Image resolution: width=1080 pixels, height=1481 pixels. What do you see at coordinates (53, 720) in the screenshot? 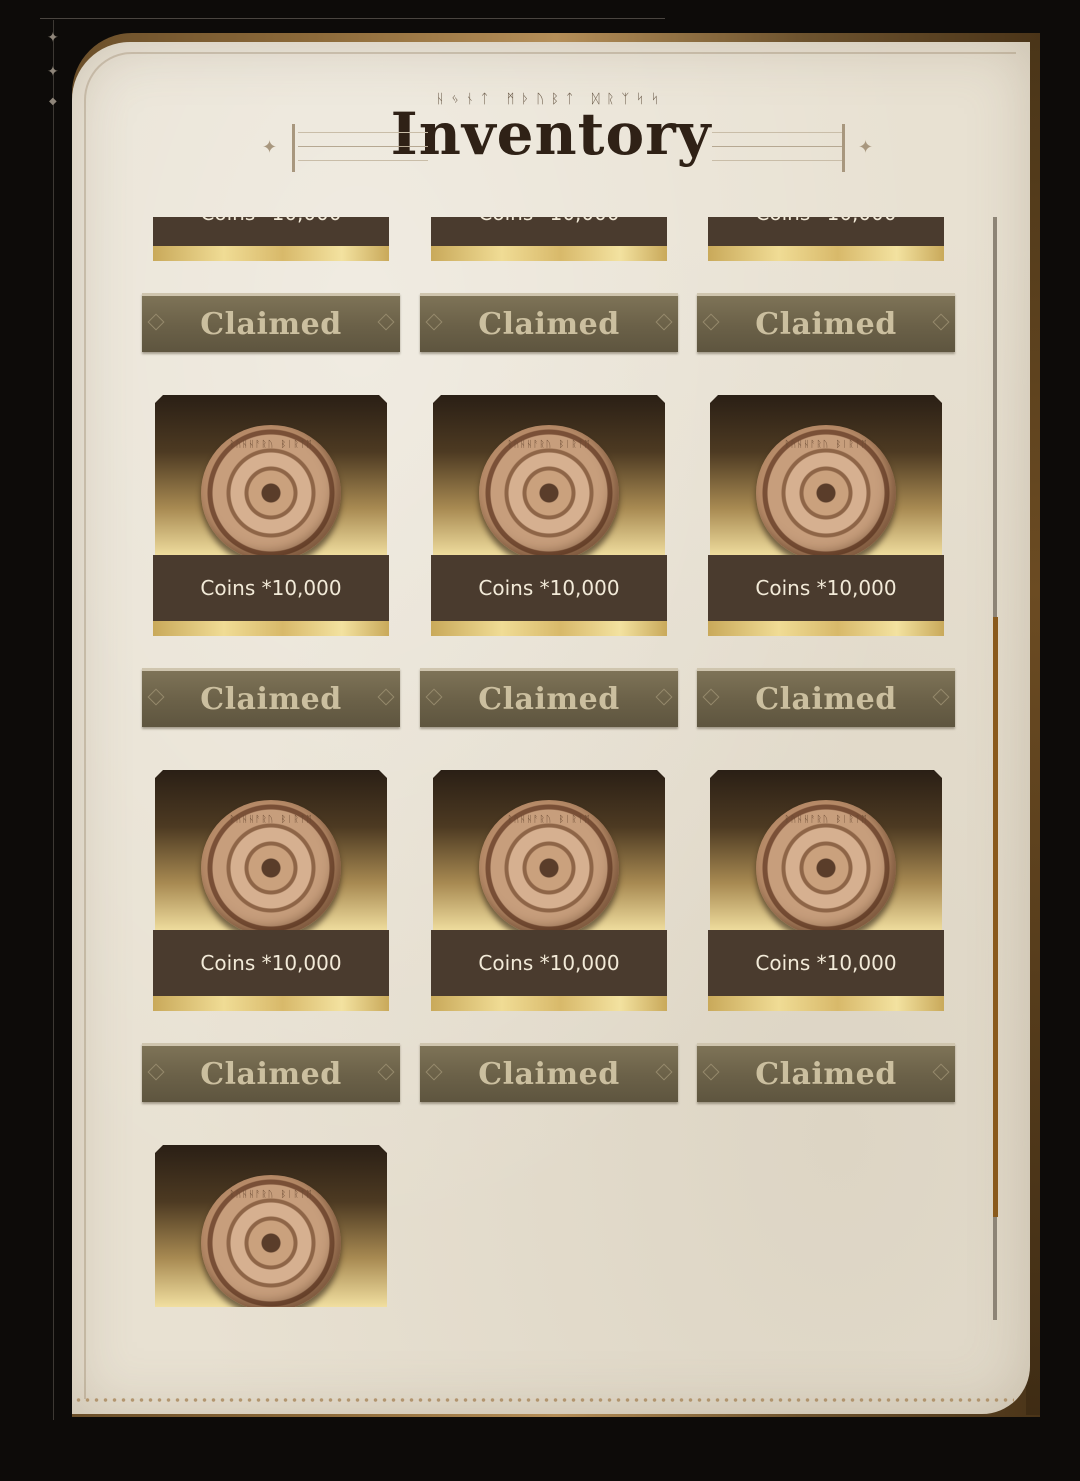
I see `frame-left-line` at bounding box center [53, 720].